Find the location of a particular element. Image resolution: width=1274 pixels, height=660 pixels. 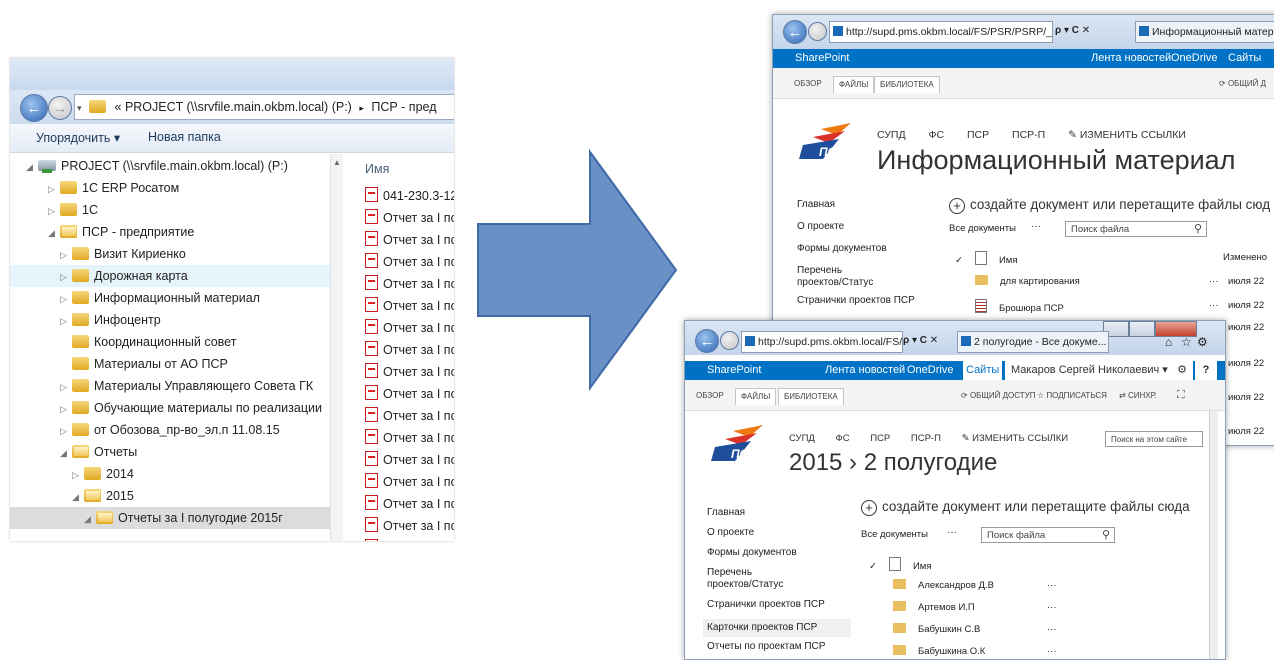

file-search-input: Поиск файла ⚲ is located at coordinates (1136, 229).